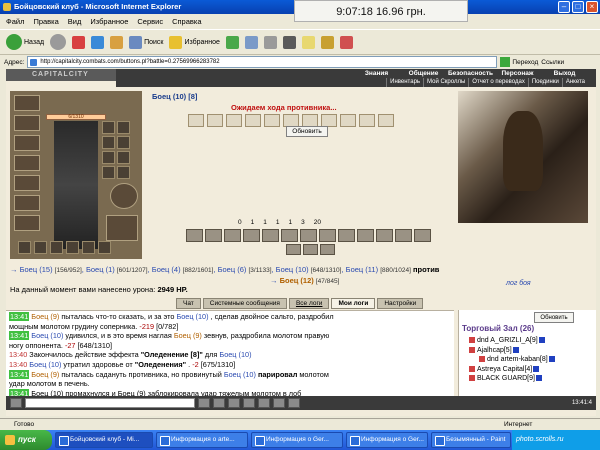 The width and height of the screenshot is (600, 450). What do you see at coordinates (186, 21) in the screenshot?
I see `menu-help: Справка` at bounding box center [186, 21].